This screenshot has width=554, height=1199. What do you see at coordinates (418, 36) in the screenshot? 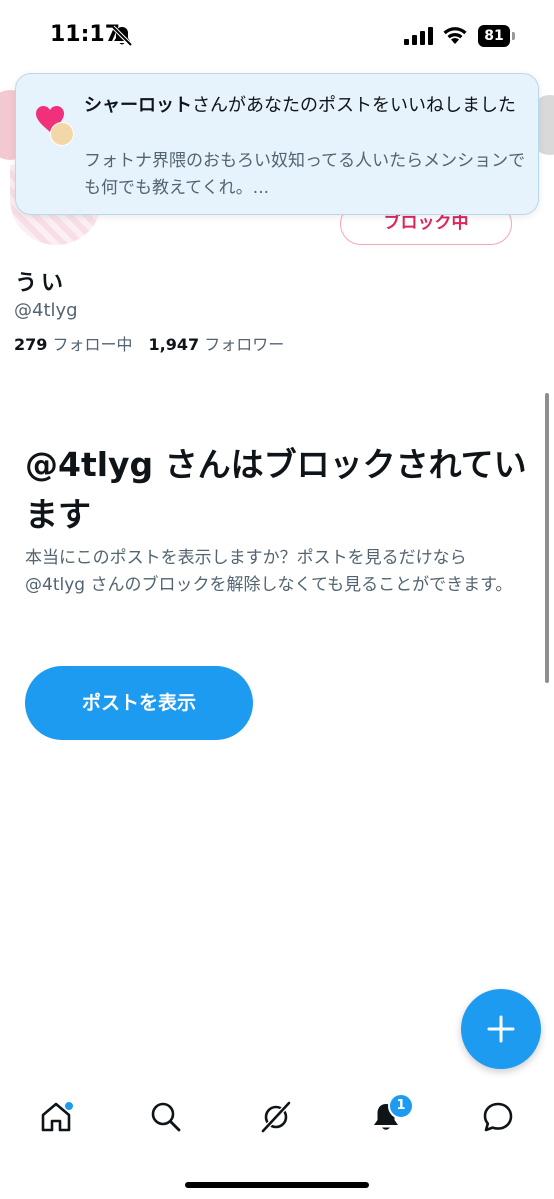
I see `cellular-signal-icon` at bounding box center [418, 36].